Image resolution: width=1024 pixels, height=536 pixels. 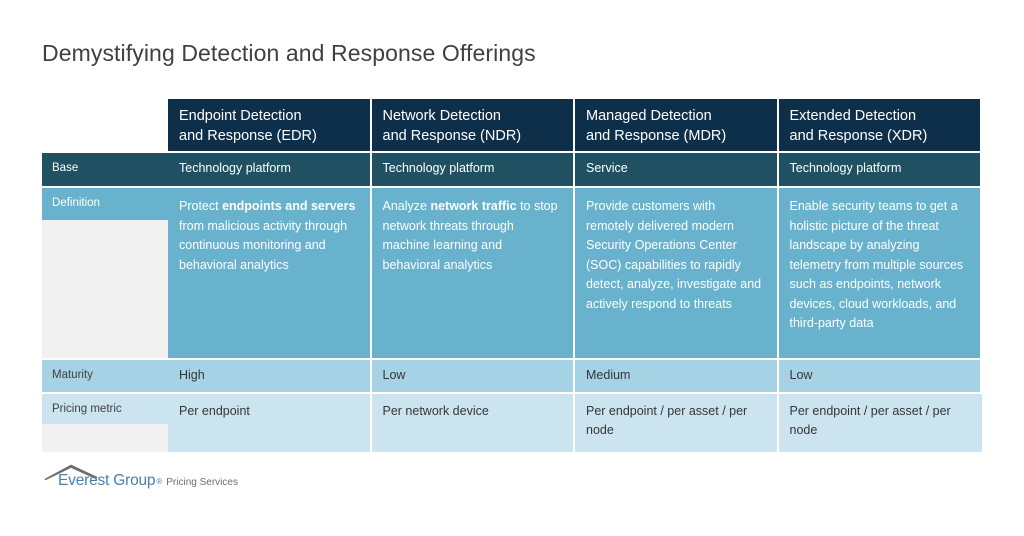 What do you see at coordinates (105, 204) in the screenshot?
I see `row-label-definition: Definition` at bounding box center [105, 204].